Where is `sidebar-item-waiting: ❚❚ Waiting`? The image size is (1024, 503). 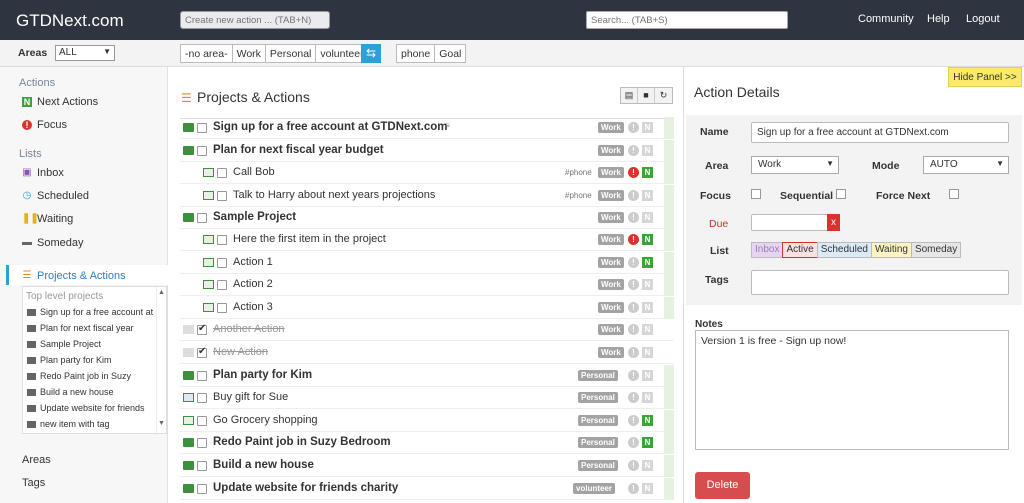
sidebar-item-waiting: ❚❚ Waiting is located at coordinates (47, 219).